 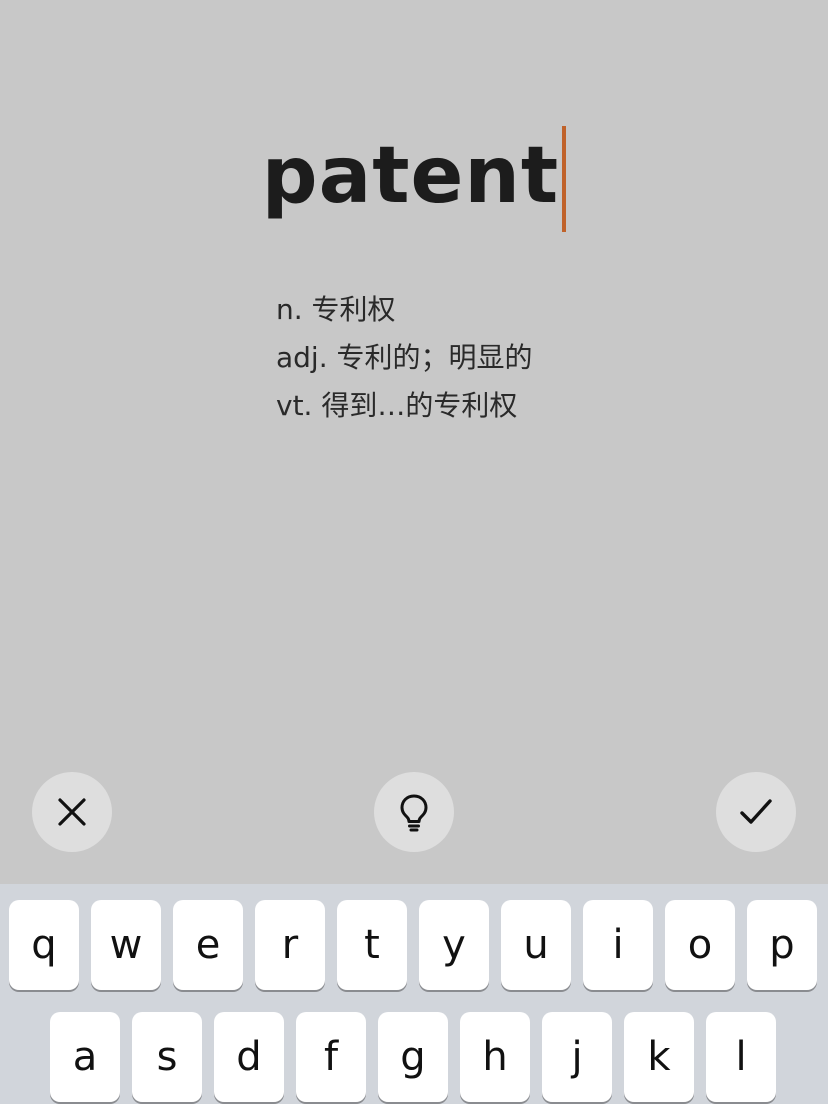 What do you see at coordinates (495, 1057) in the screenshot?
I see `key-h: h` at bounding box center [495, 1057].